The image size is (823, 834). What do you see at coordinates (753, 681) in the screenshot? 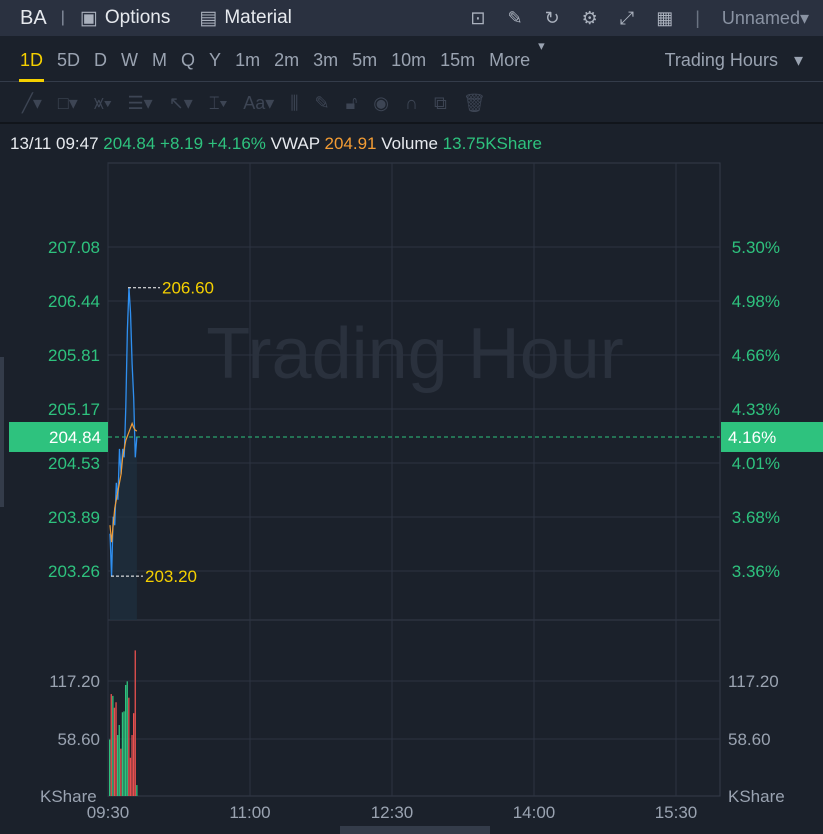
I see `volume-tick-right: 117.20` at bounding box center [753, 681].